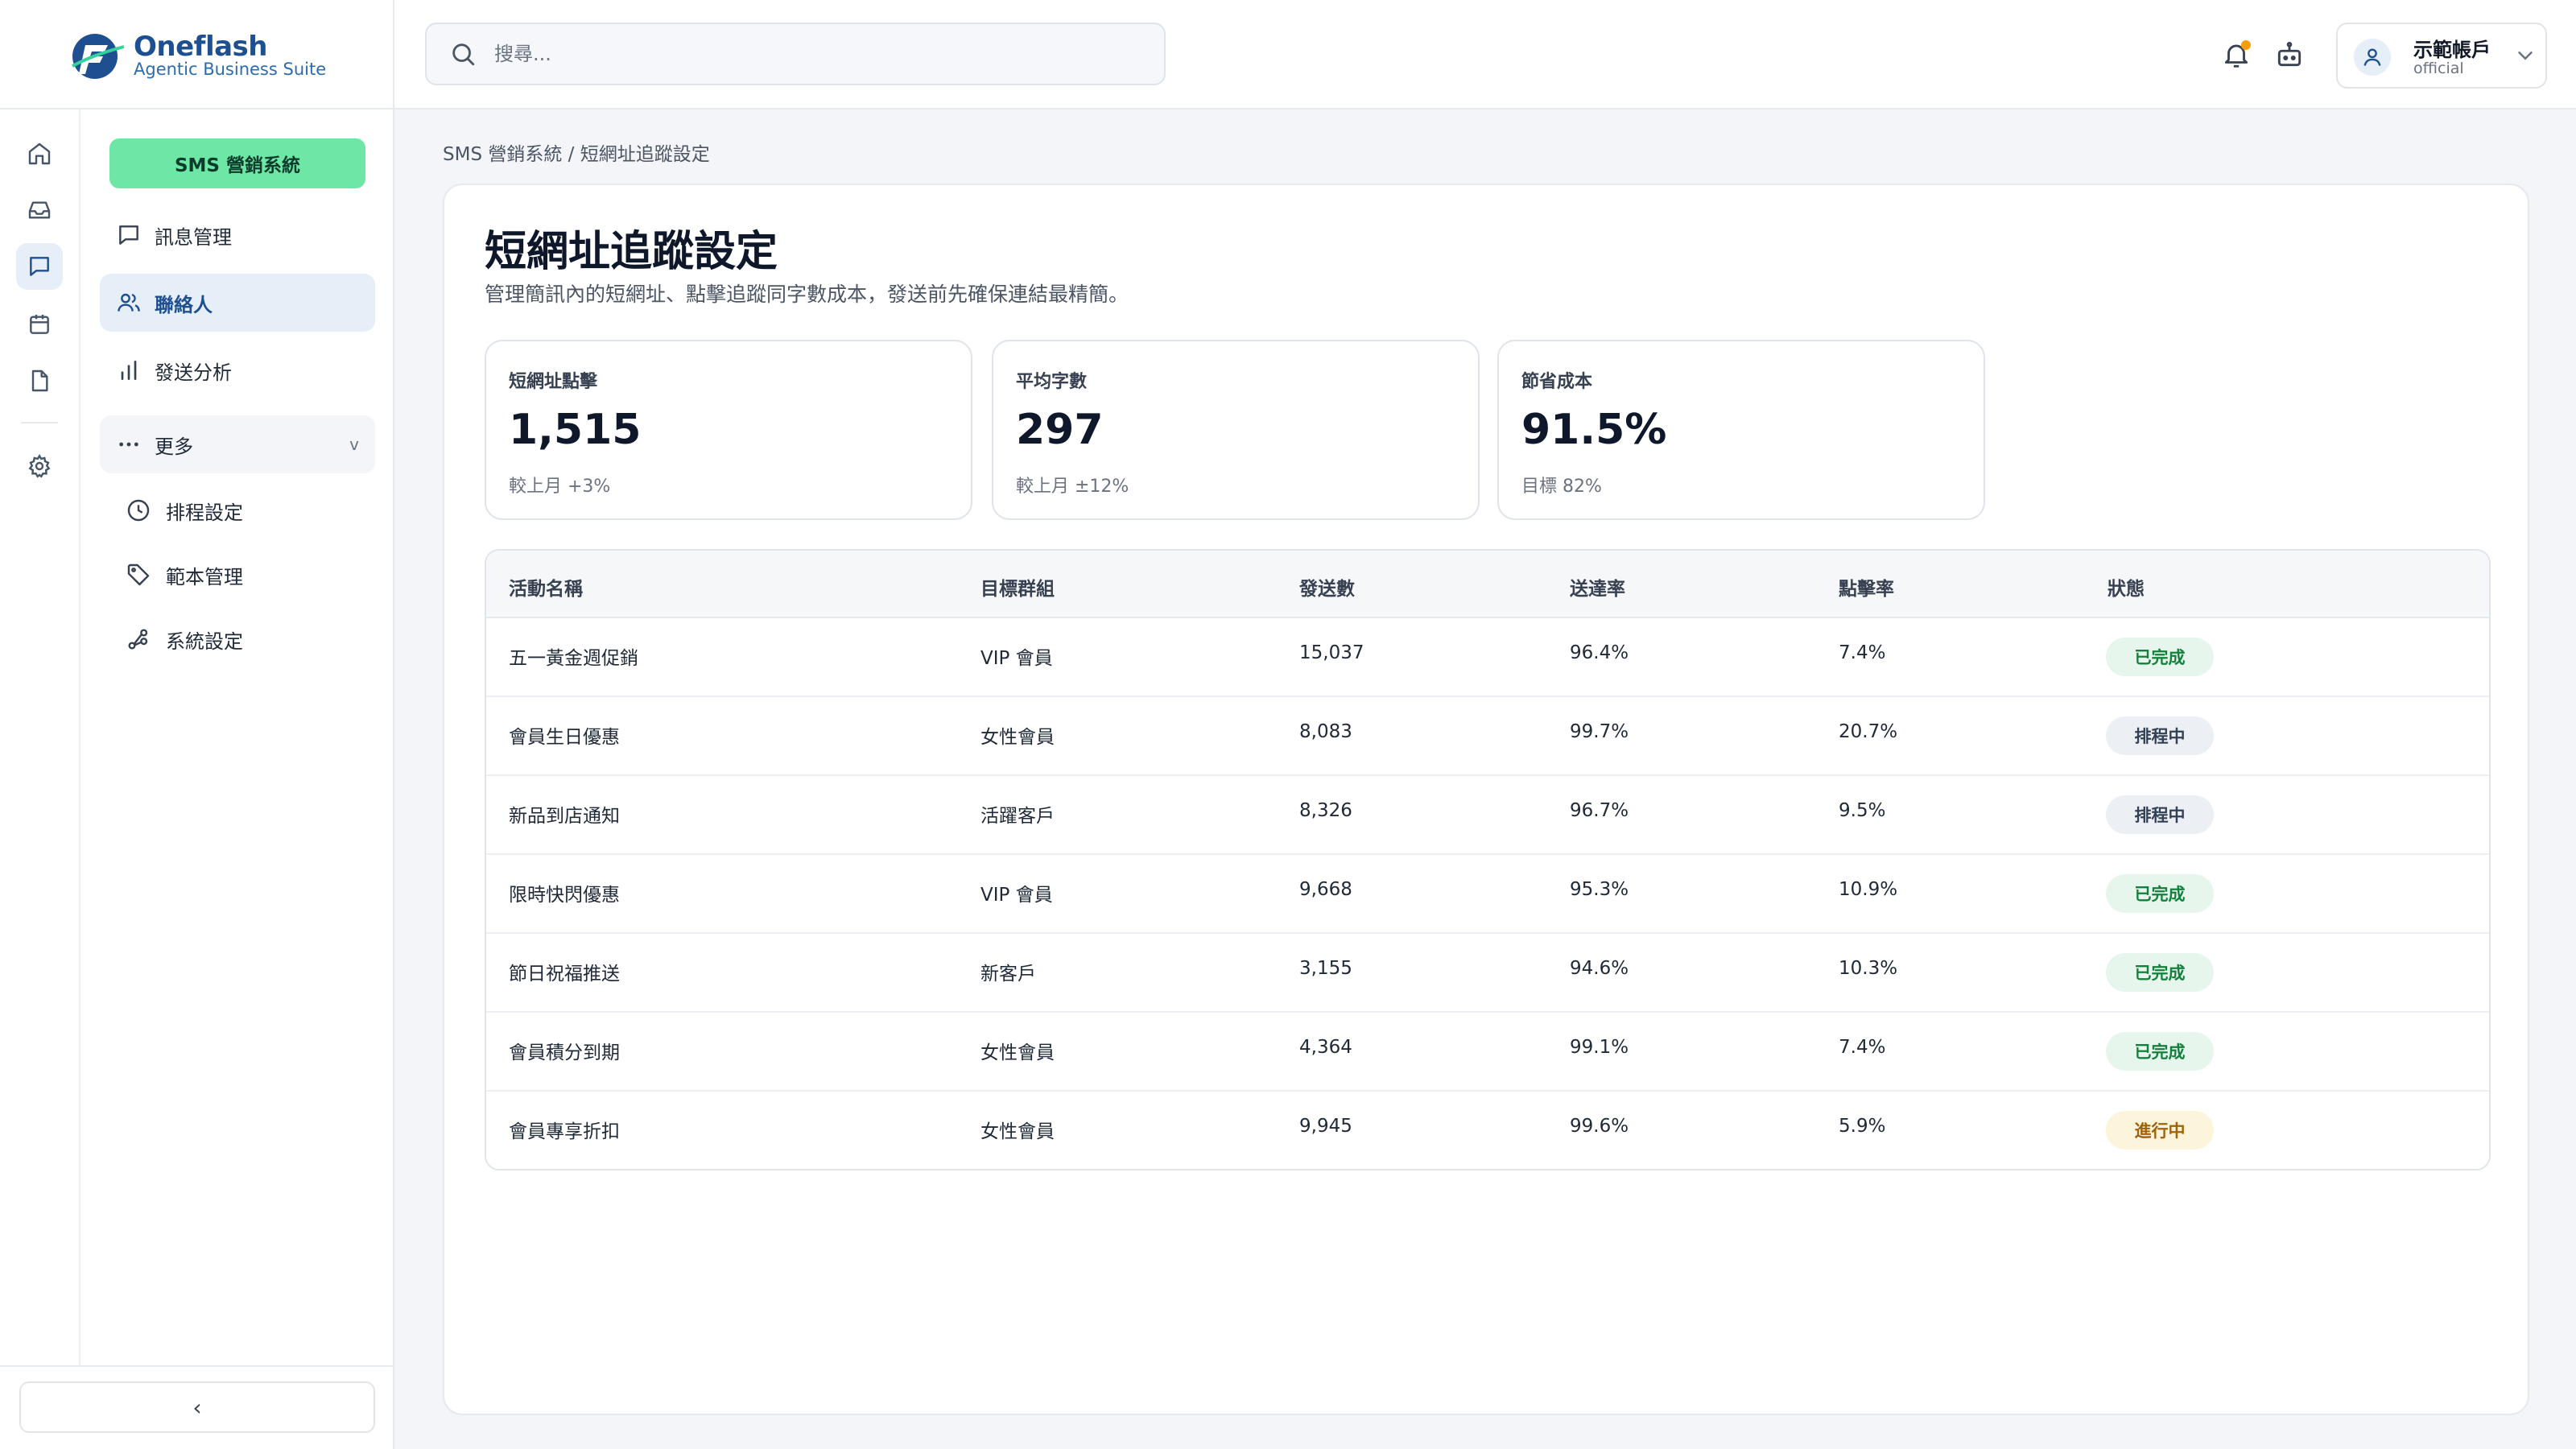 This screenshot has height=1449, width=2576. I want to click on sub-item-templates: 範本管理, so click(246, 575).